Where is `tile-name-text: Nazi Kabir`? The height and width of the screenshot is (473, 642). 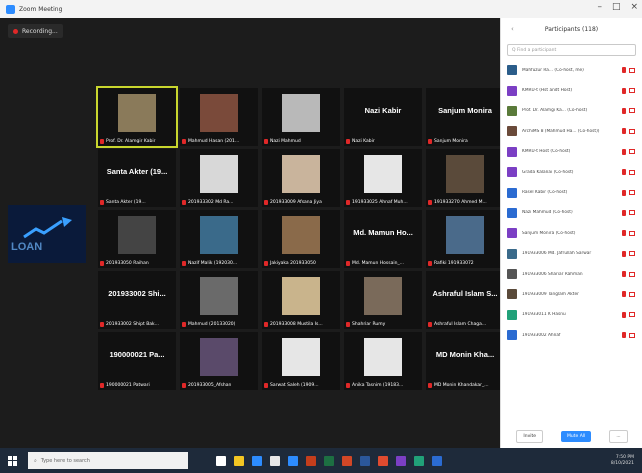
tile-name-text: Nazi Kabir is located at coordinates (363, 141).